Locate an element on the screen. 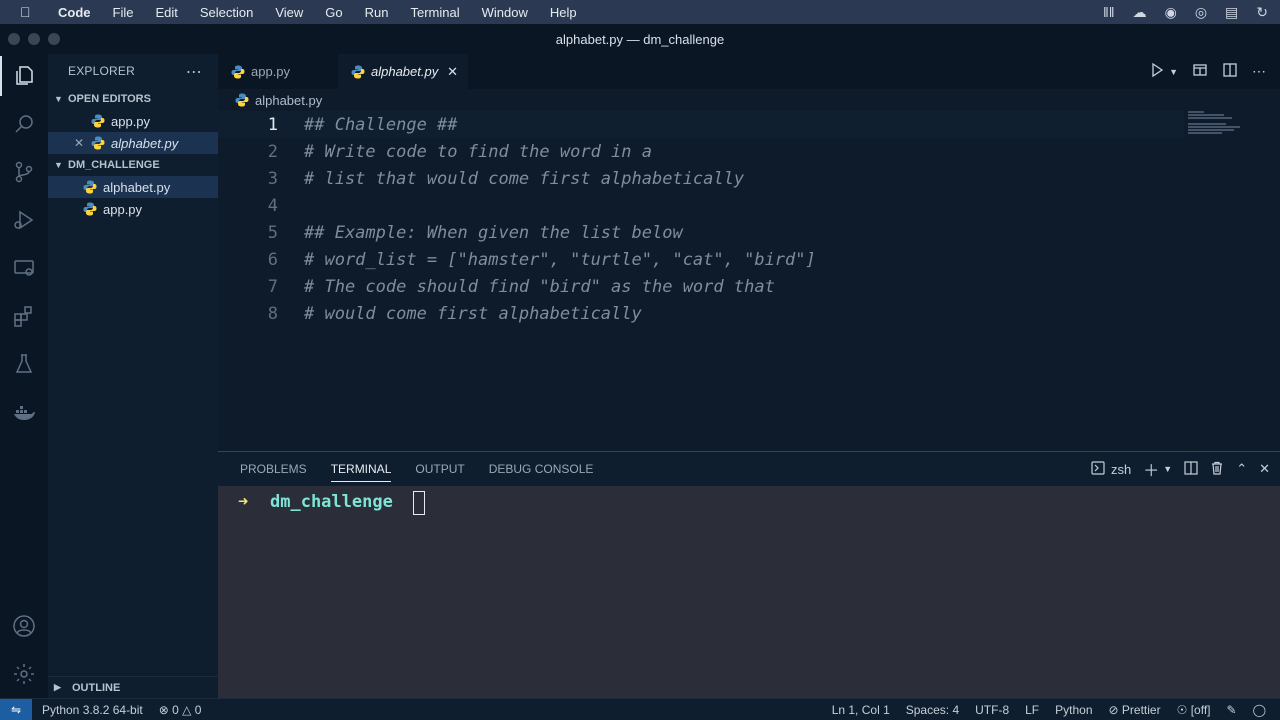 The image size is (1280, 720). maximize-panel-icon: ⌃ is located at coordinates (1241, 469).